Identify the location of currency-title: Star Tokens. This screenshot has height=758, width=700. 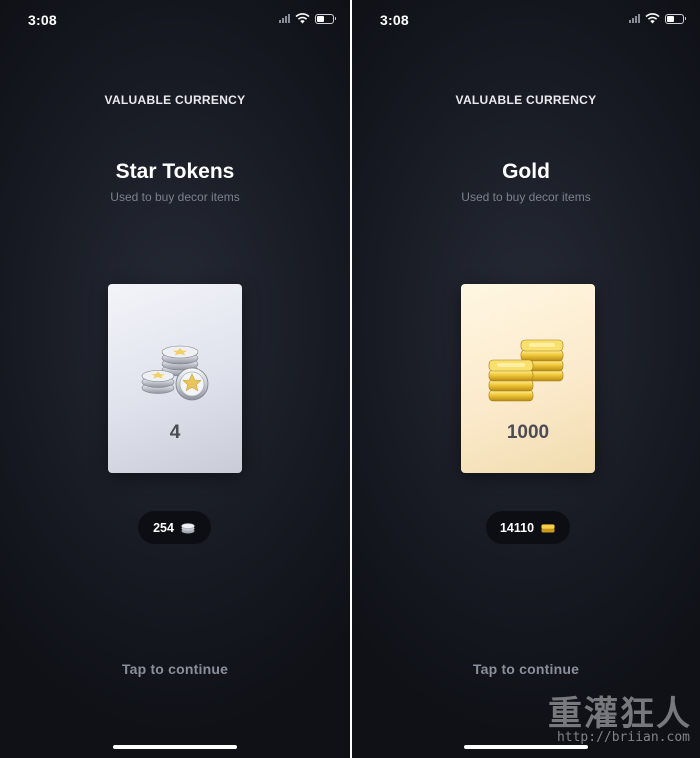
(175, 171).